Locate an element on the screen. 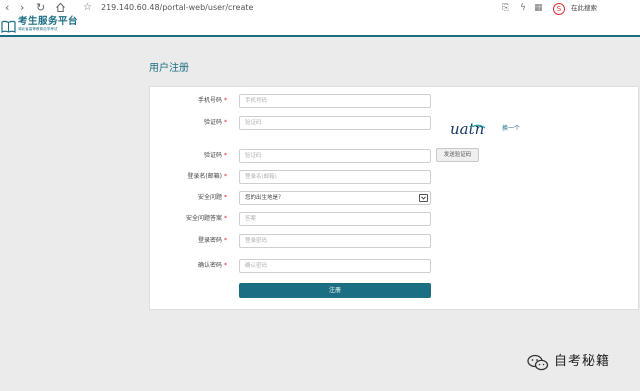 Image resolution: width=640 pixels, height=391 pixels. reload-icon: ↻ is located at coordinates (40, 8).